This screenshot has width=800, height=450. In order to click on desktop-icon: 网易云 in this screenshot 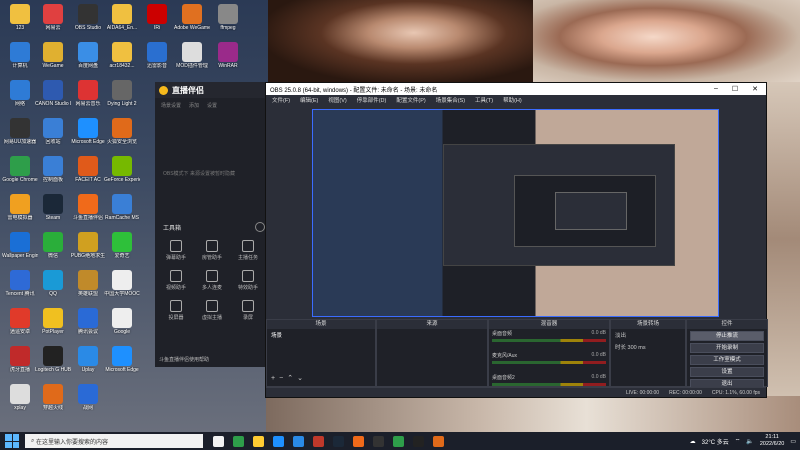, I will do `click(53, 21)`.